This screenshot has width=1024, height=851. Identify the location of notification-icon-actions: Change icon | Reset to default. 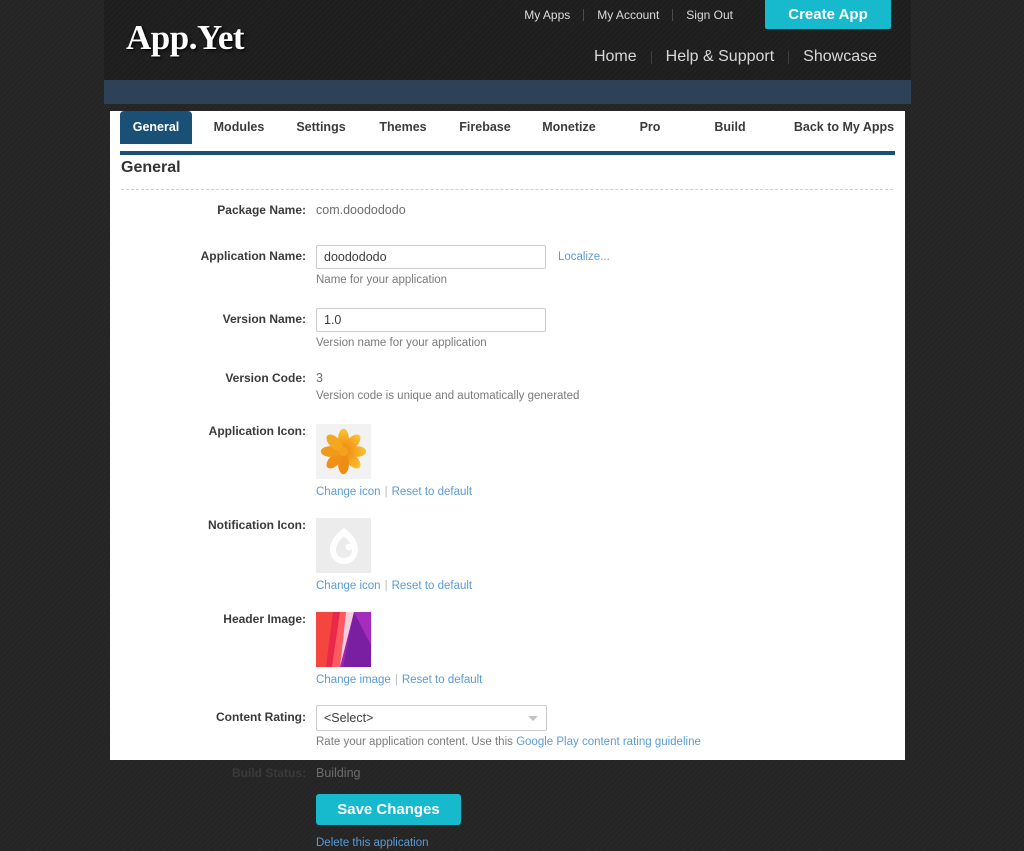
(610, 586).